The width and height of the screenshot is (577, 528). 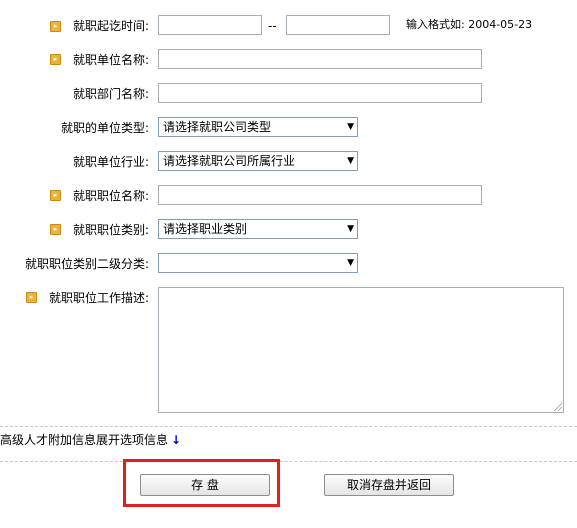 I want to click on arrow-down-icon: ↓, so click(x=176, y=440).